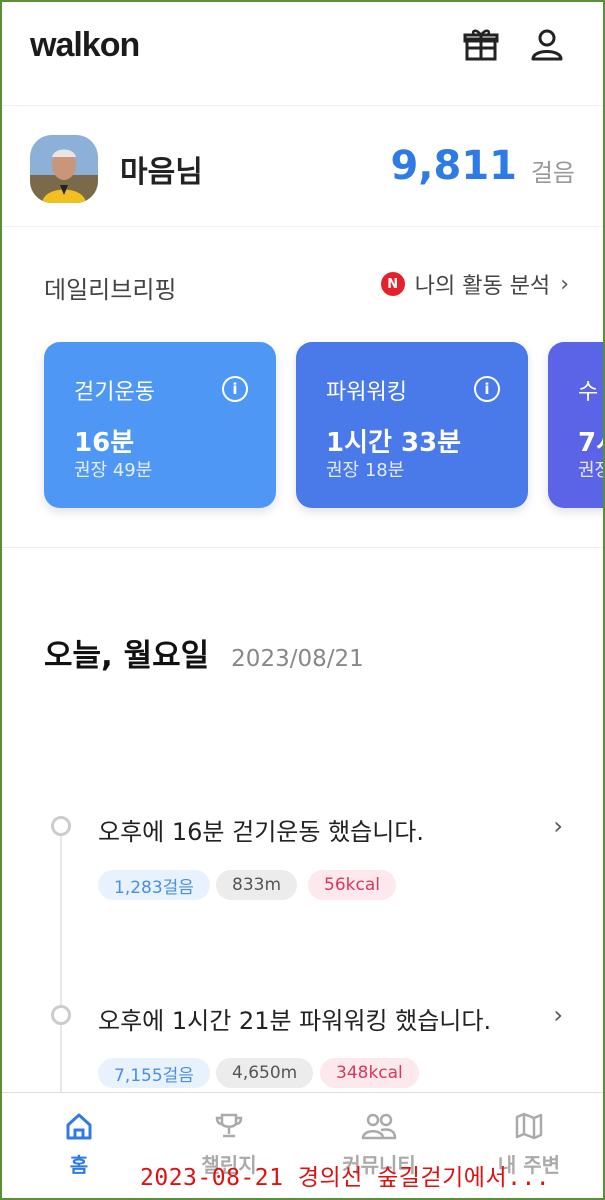  What do you see at coordinates (257, 885) in the screenshot?
I see `distance-chip: 833m` at bounding box center [257, 885].